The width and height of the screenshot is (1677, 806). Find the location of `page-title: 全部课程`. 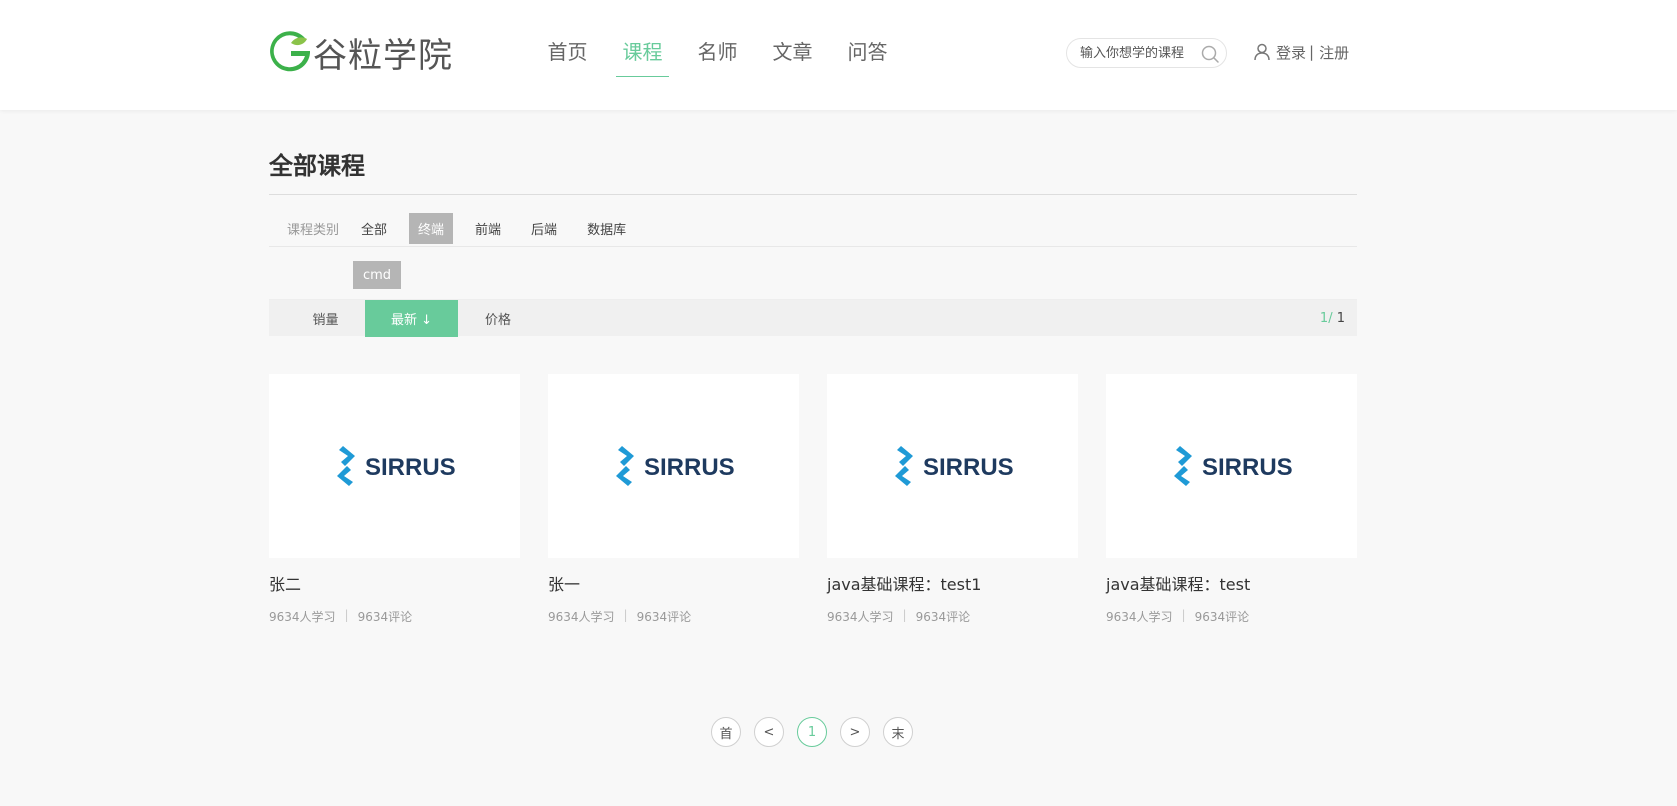

page-title: 全部课程 is located at coordinates (317, 166).